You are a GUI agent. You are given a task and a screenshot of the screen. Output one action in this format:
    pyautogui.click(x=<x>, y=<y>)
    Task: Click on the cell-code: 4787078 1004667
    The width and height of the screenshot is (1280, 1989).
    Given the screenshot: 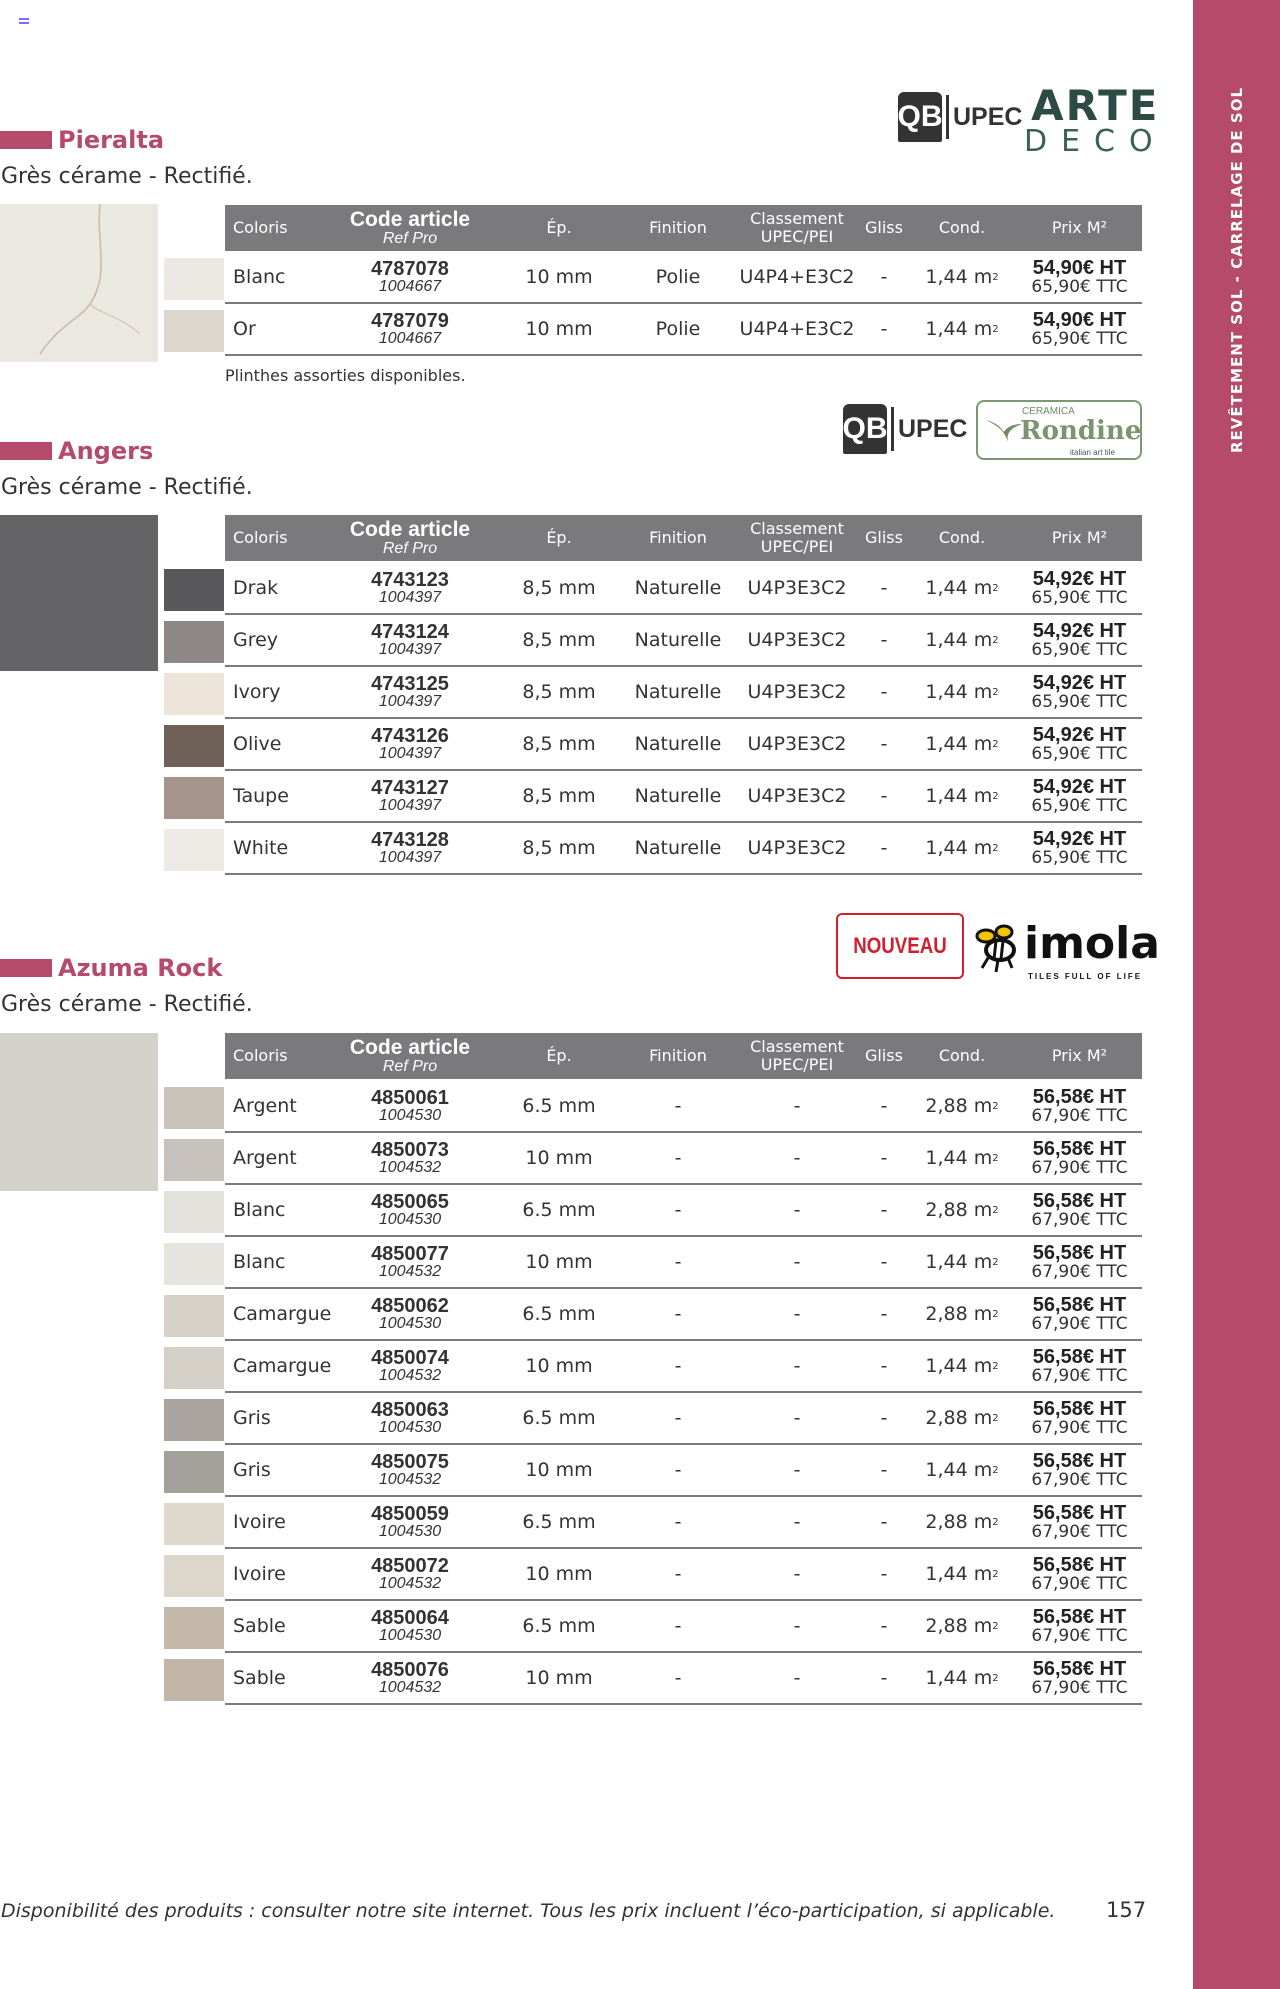 What is the action you would take?
    pyautogui.click(x=410, y=276)
    